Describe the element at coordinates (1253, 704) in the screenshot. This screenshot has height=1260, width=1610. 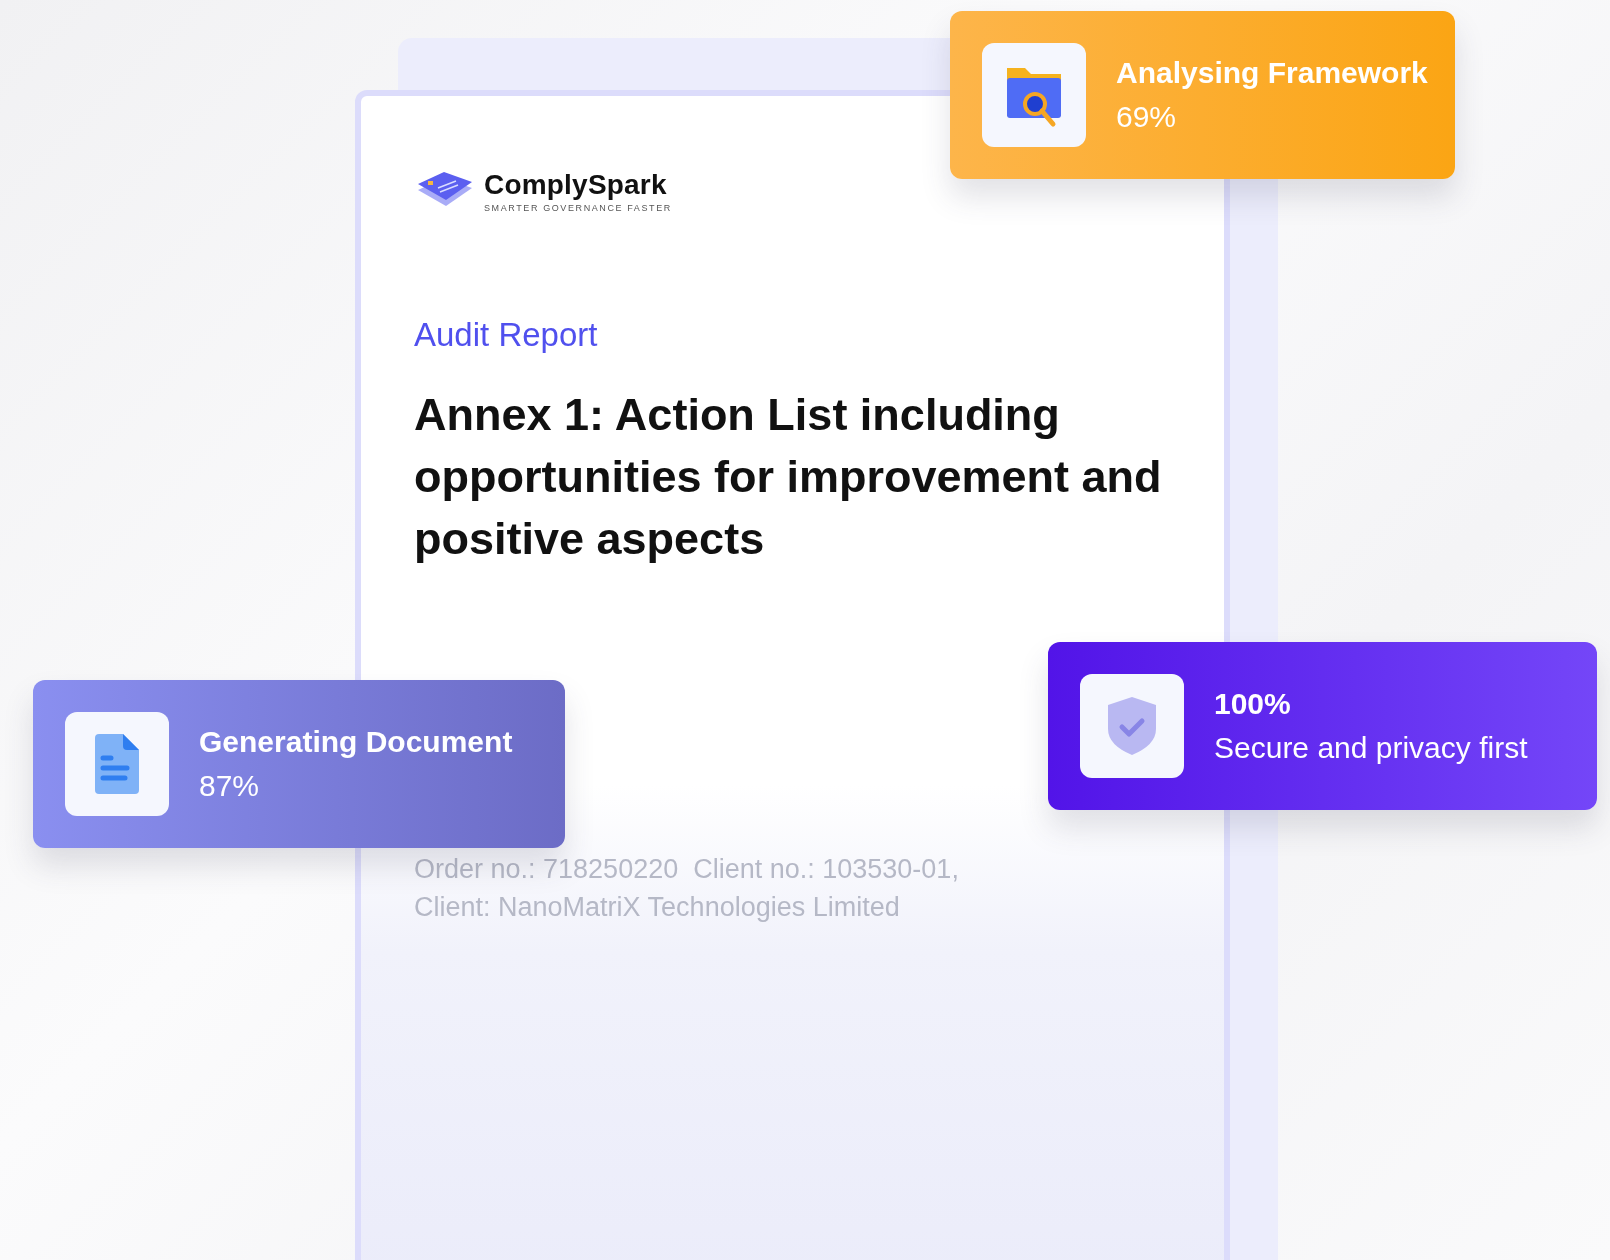
I see `status-text: 100%` at that location.